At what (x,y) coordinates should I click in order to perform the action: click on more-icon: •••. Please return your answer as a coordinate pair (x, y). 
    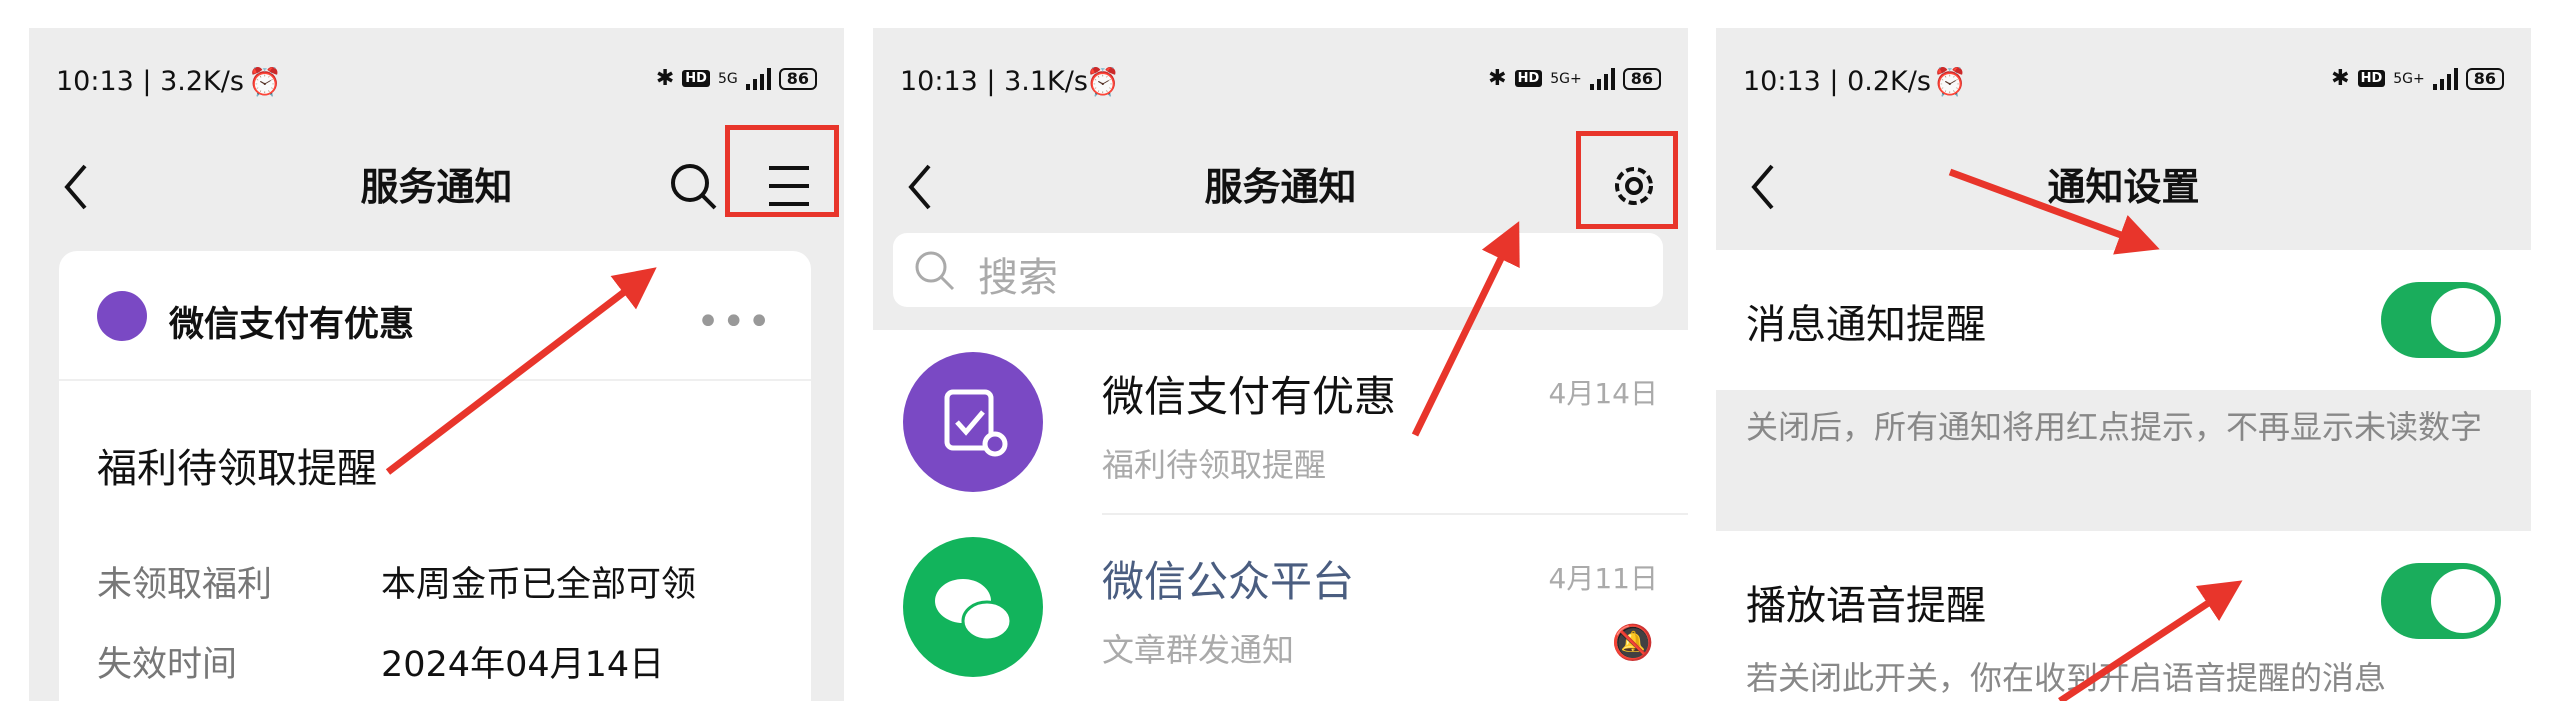
    Looking at the image, I should click on (734, 322).